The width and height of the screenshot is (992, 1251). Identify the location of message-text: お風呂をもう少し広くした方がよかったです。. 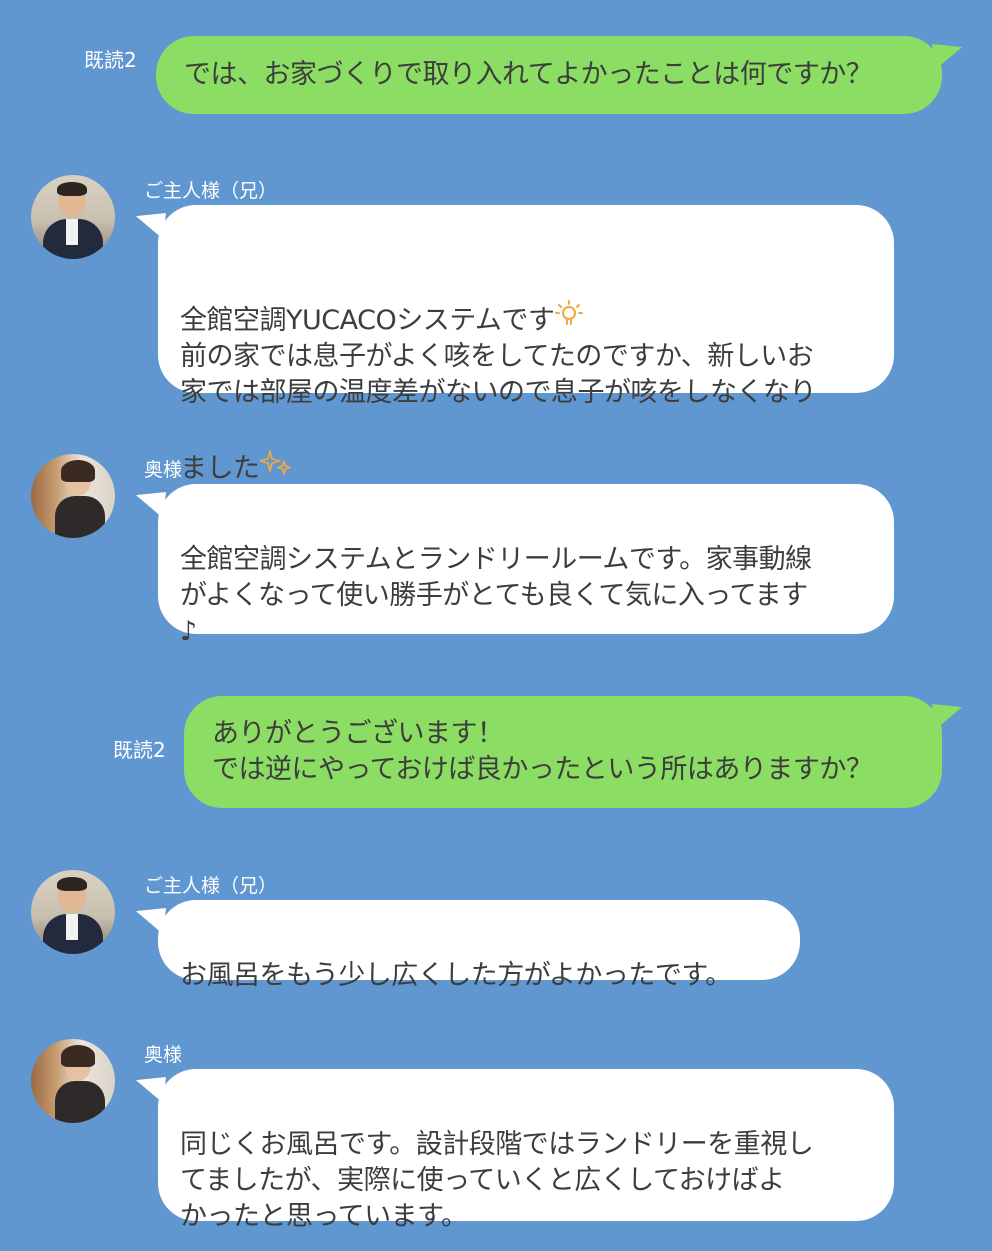
(456, 975).